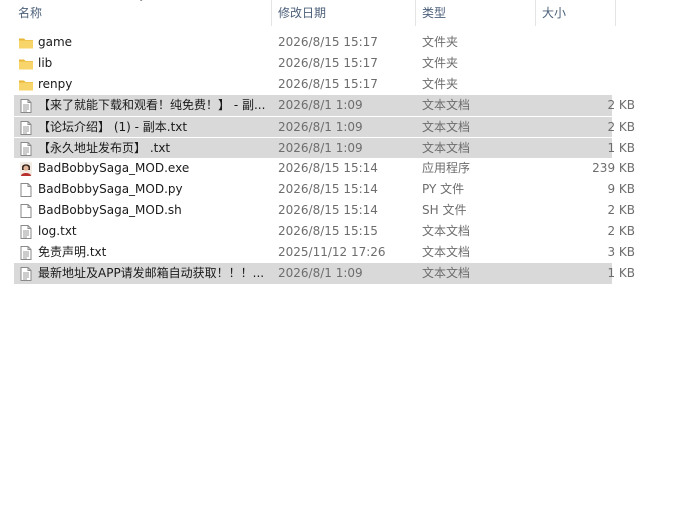  Describe the element at coordinates (26, 169) in the screenshot. I see `app-avatar-icon` at that location.